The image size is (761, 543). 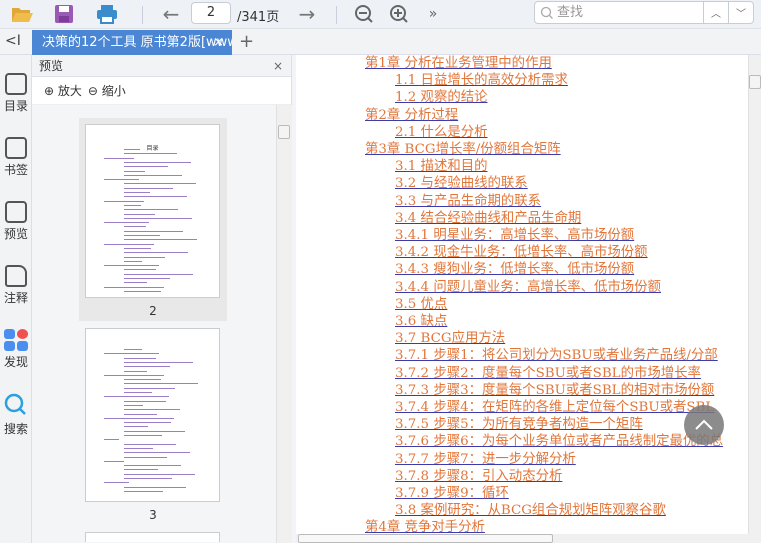 I want to click on toc-link: 1.2 观察的结论, so click(x=544, y=97).